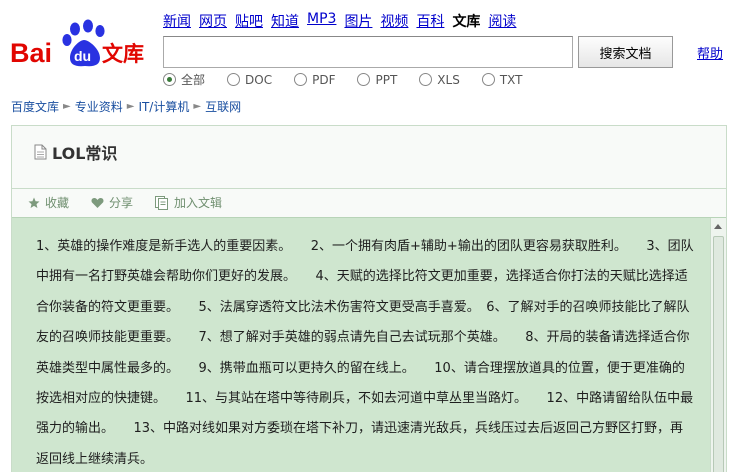 The width and height of the screenshot is (738, 472). Describe the element at coordinates (35, 106) in the screenshot. I see `breadcrumb-wenku: 百度文库` at that location.